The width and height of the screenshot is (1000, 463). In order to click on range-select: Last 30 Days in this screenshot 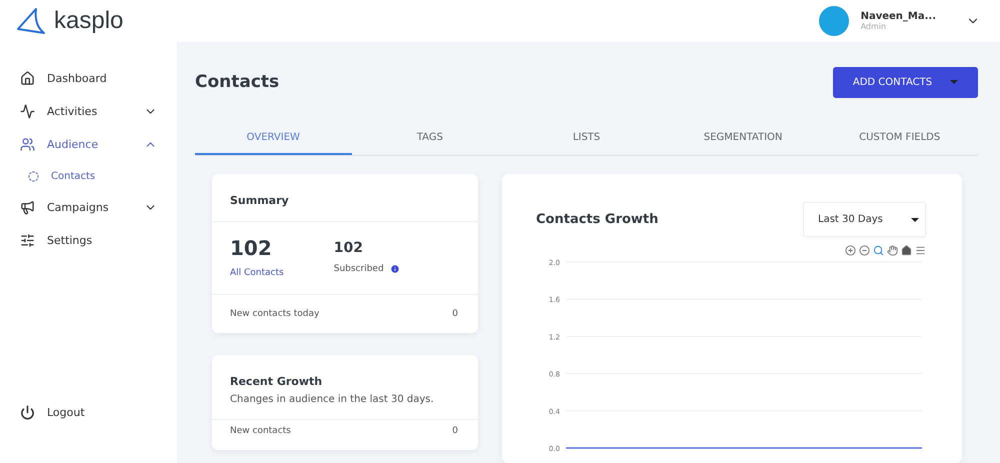, I will do `click(864, 219)`.